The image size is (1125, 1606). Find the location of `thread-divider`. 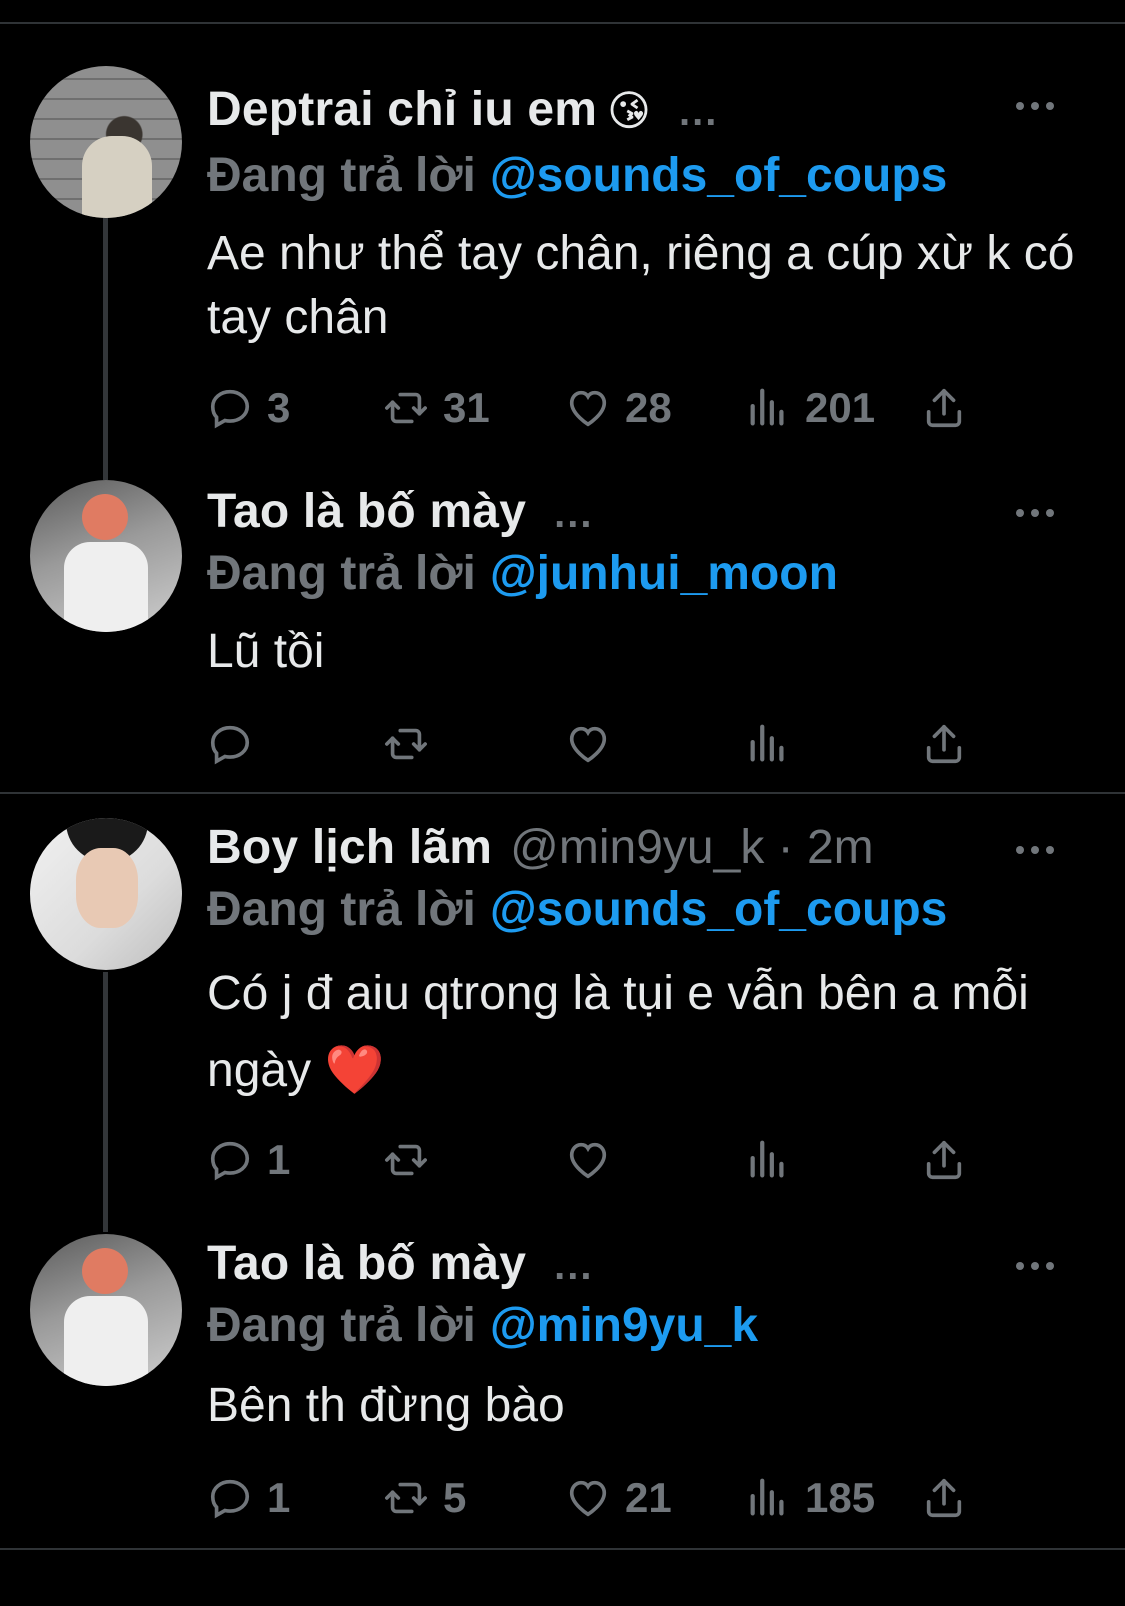

thread-divider is located at coordinates (562, 793).